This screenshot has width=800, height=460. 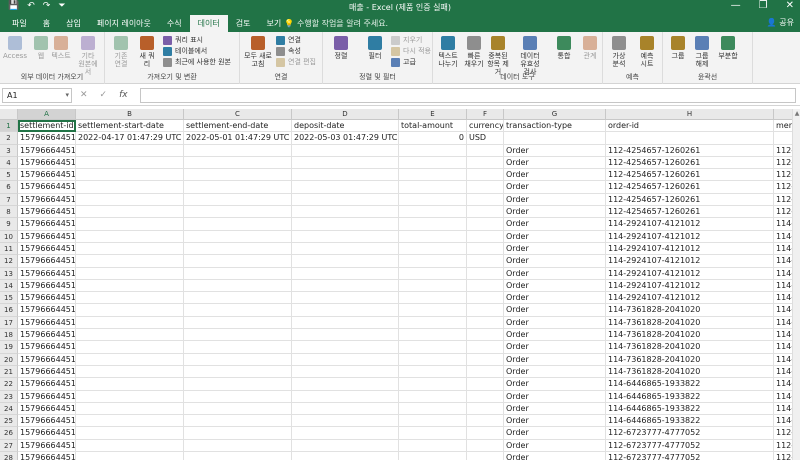 What do you see at coordinates (238, 126) in the screenshot?
I see `cell: settlement-end-date` at bounding box center [238, 126].